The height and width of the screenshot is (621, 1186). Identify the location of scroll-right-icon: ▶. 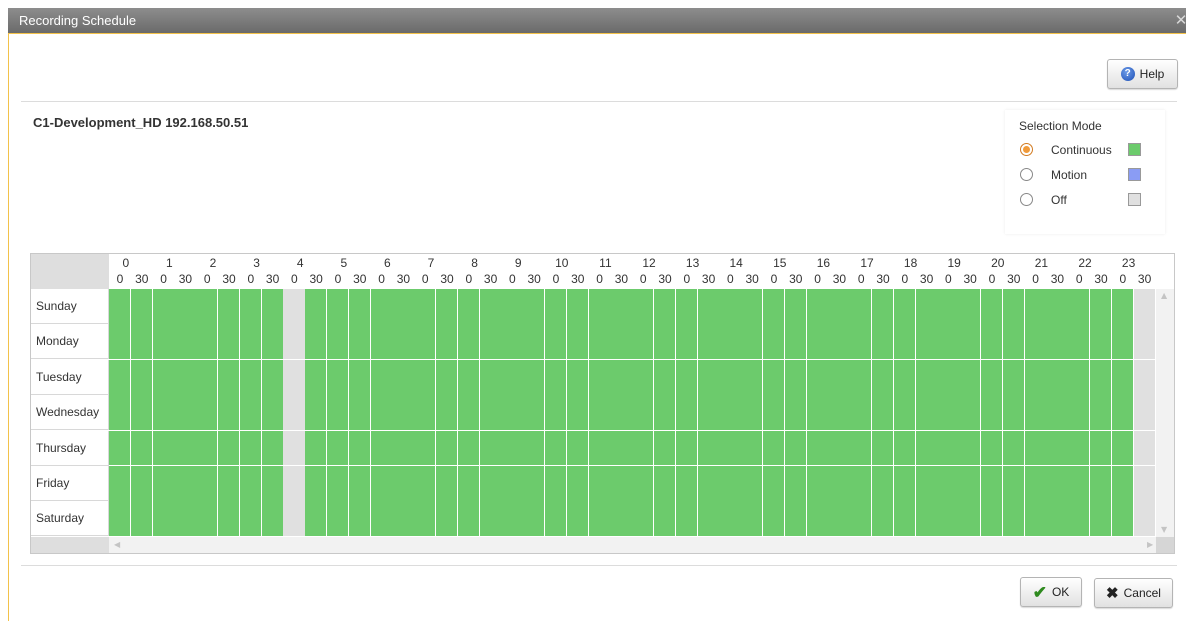
(1150, 545).